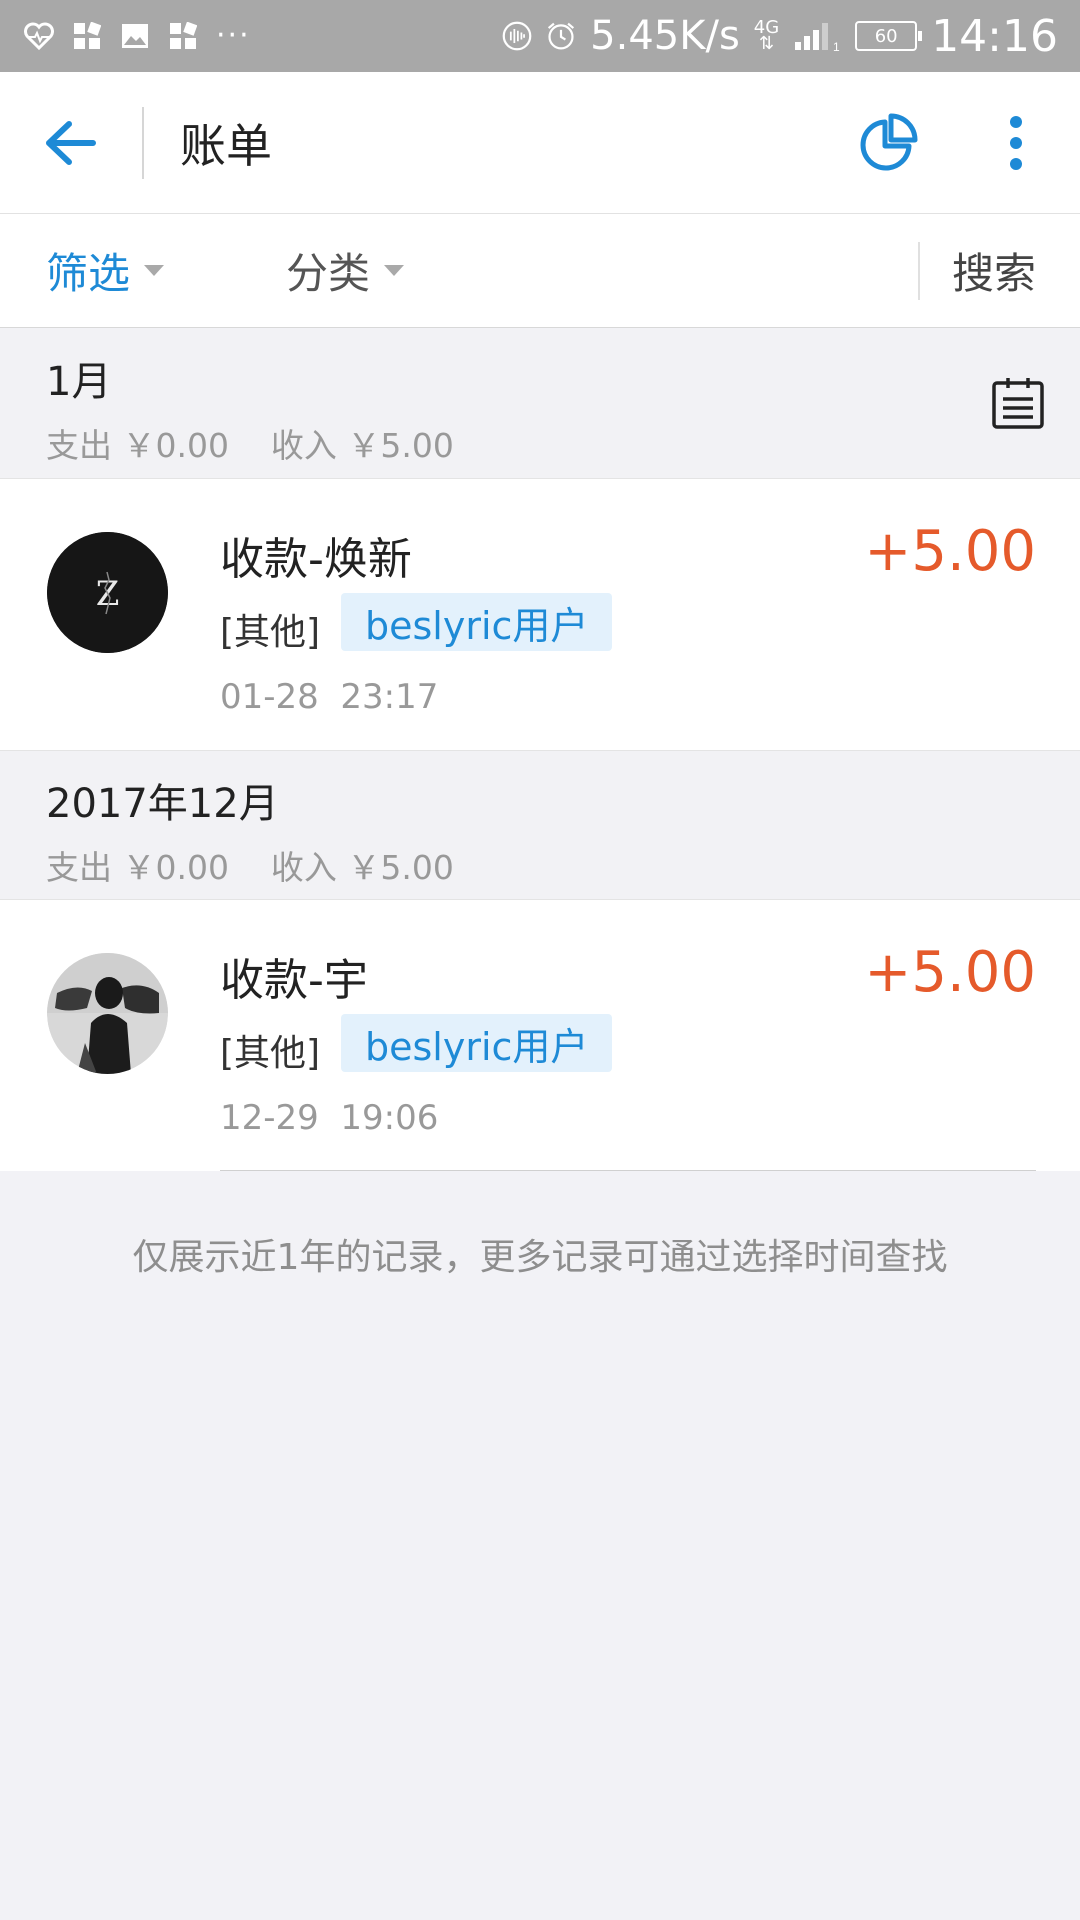 The width and height of the screenshot is (1080, 1920). What do you see at coordinates (143, 142) in the screenshot?
I see `header-divider` at bounding box center [143, 142].